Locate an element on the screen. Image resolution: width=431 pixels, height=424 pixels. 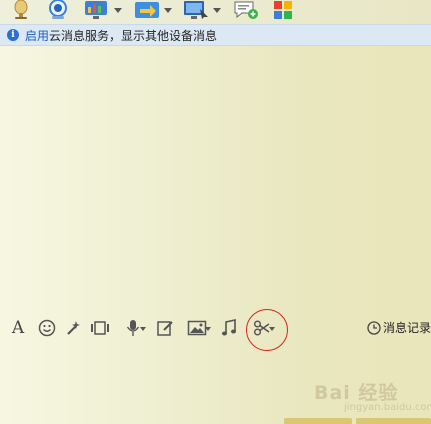
message-history-button: 消息记录 is located at coordinates (399, 327).